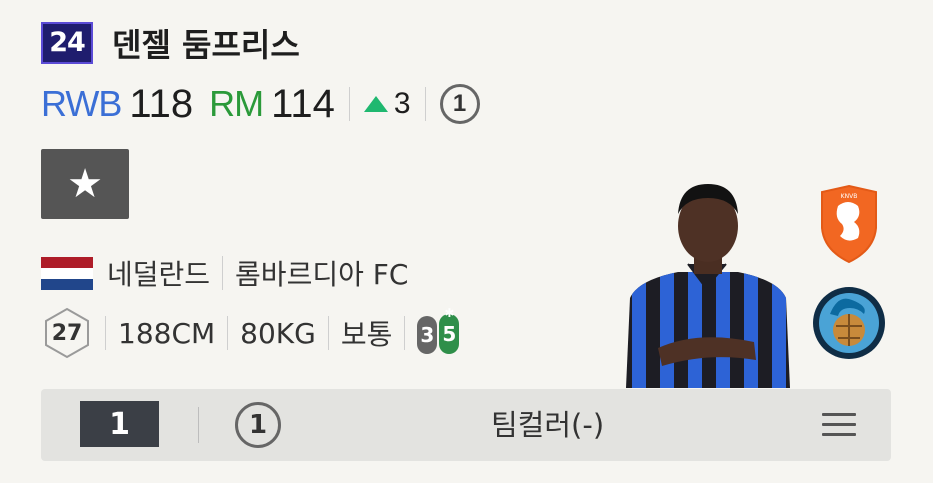 Image resolution: width=933 pixels, height=483 pixels. Describe the element at coordinates (278, 333) in the screenshot. I see `weight-value: 80KG` at that location.